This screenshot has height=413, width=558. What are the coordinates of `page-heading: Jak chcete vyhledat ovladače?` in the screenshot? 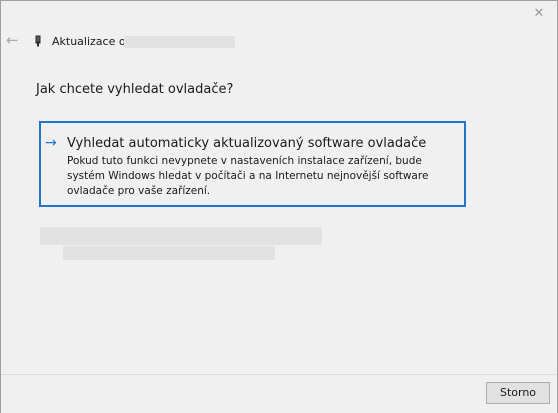 It's located at (135, 89).